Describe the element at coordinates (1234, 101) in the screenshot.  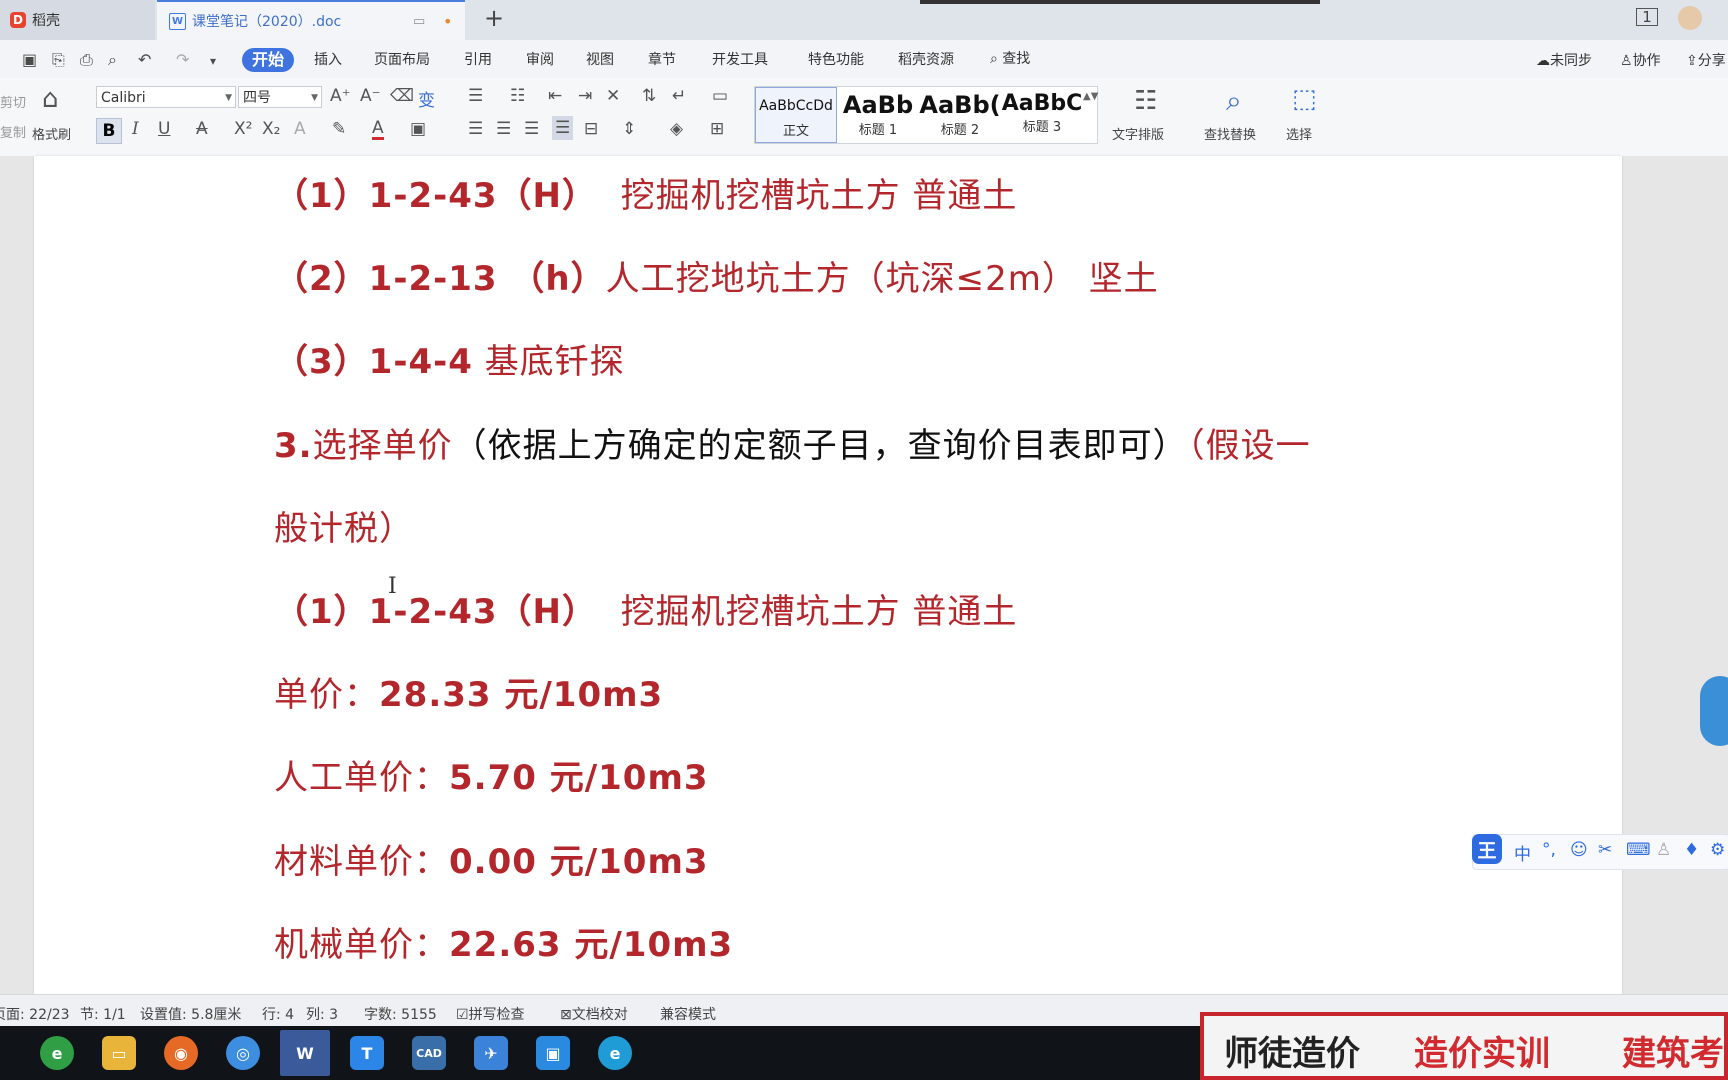
I see `find-replace-icon: ⌕` at that location.